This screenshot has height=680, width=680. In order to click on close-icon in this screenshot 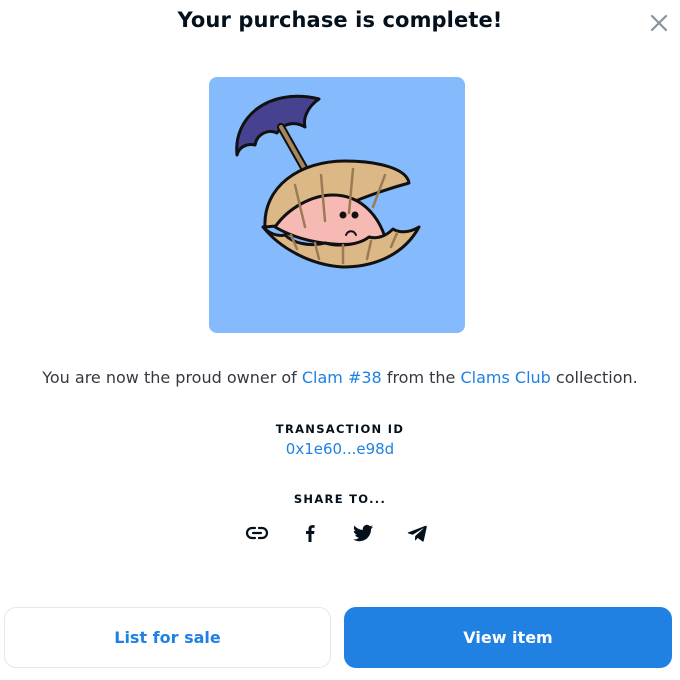, I will do `click(659, 23)`.